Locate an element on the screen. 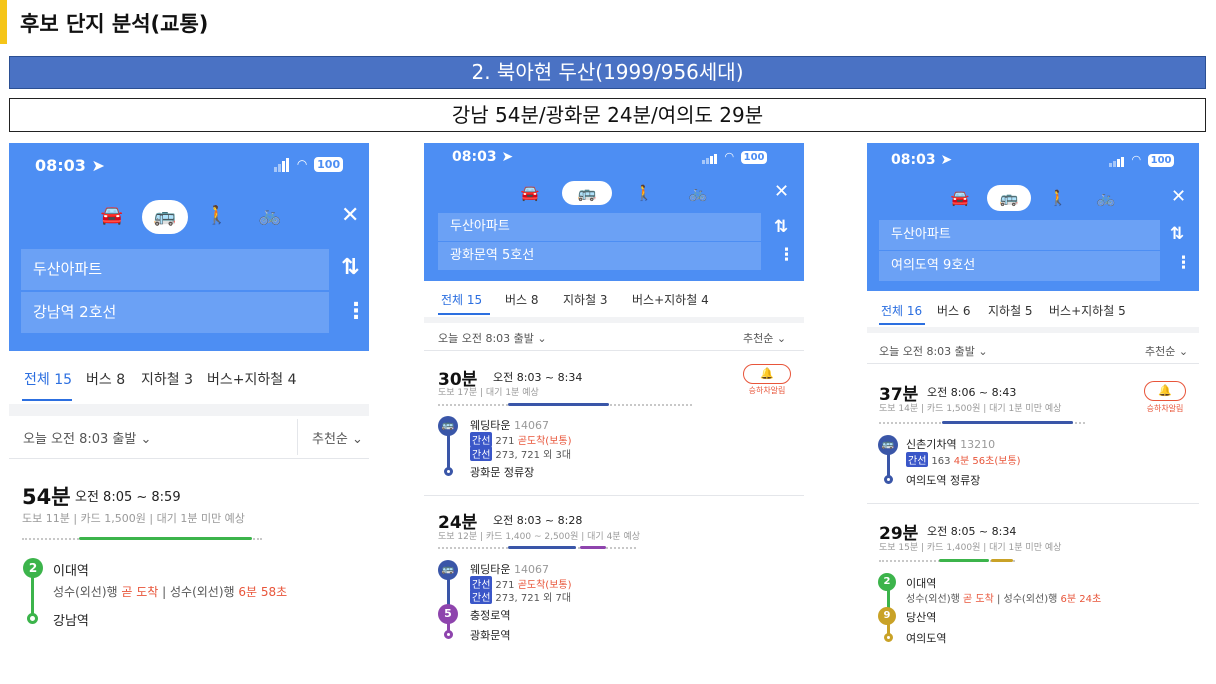  status-time: 08:03 ➤ is located at coordinates (70, 165).